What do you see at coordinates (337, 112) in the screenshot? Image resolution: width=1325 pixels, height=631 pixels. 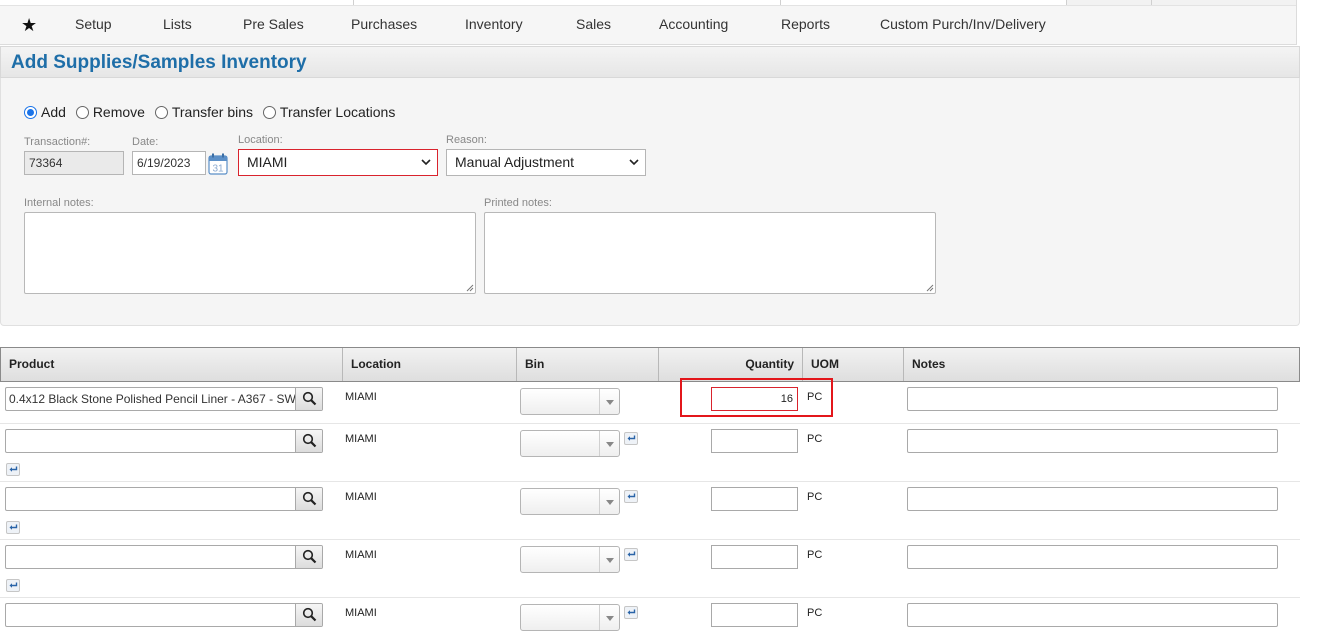 I see `radio-transfer-locations-label: Transfer Locations` at bounding box center [337, 112].